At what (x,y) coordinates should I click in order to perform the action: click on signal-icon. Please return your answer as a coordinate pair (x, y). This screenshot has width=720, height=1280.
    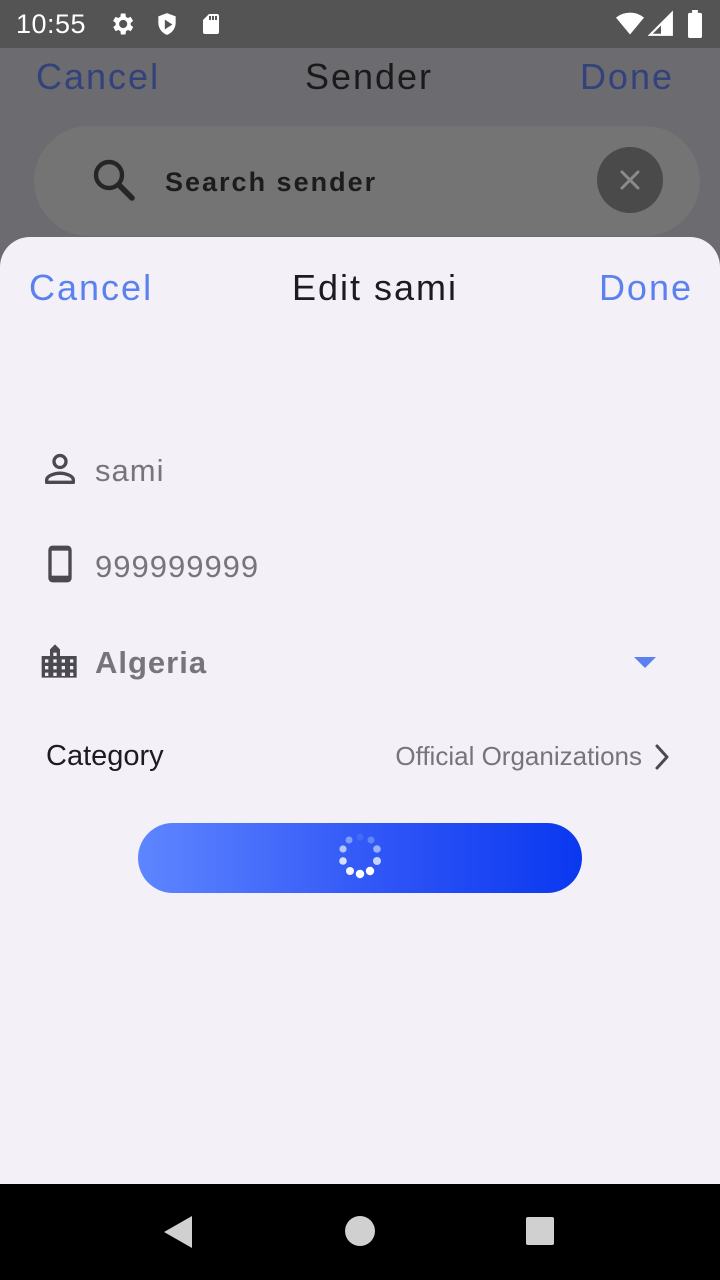
    Looking at the image, I should click on (660, 26).